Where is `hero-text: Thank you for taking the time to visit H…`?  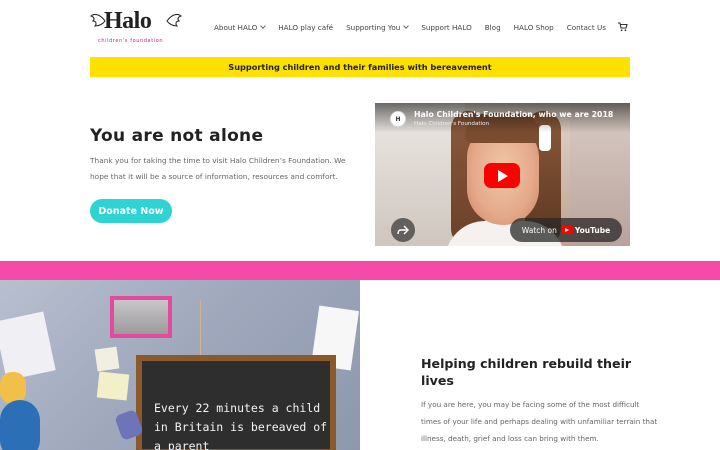 hero-text: Thank you for taking the time to visit H… is located at coordinates (218, 168).